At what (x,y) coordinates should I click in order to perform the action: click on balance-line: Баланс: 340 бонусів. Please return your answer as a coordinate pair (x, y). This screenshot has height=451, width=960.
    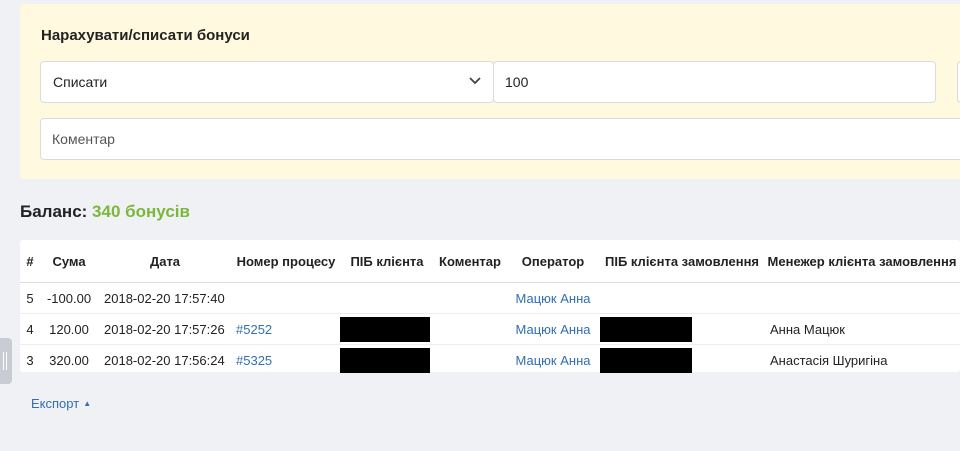
    Looking at the image, I should click on (105, 212).